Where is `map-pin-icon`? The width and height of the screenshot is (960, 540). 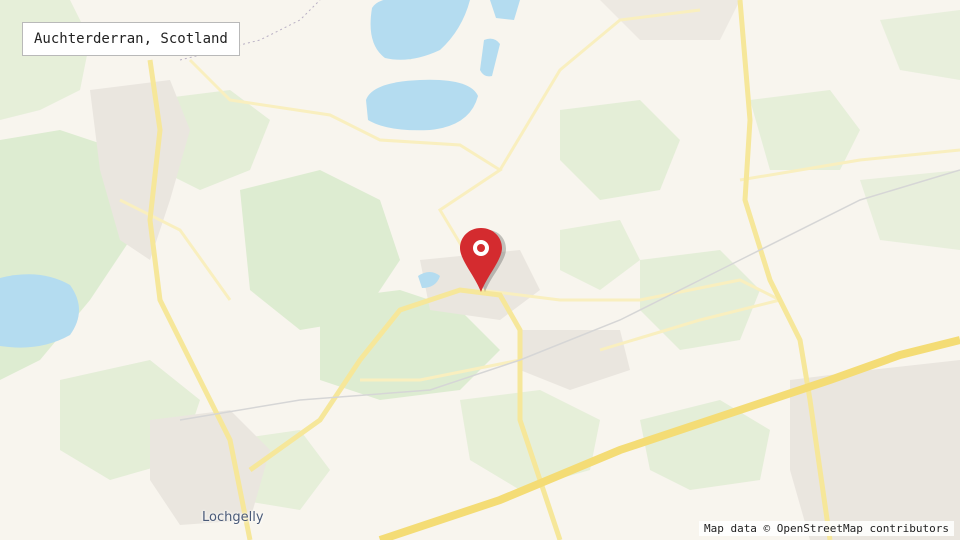 map-pin-icon is located at coordinates (482, 260).